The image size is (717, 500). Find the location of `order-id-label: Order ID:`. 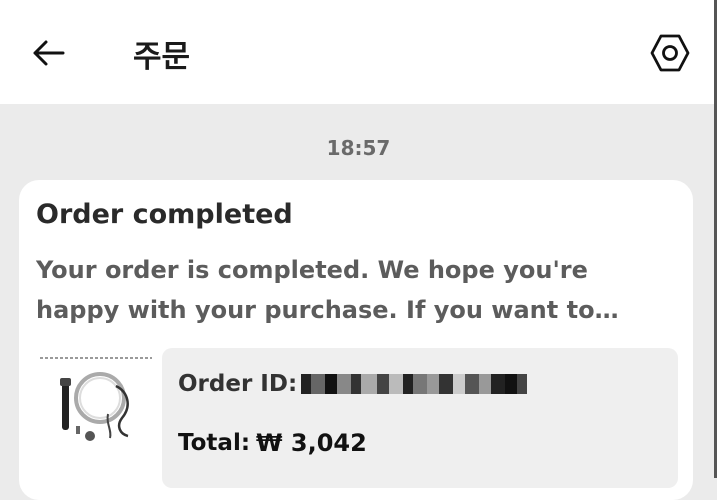

order-id-label: Order ID: is located at coordinates (238, 384).